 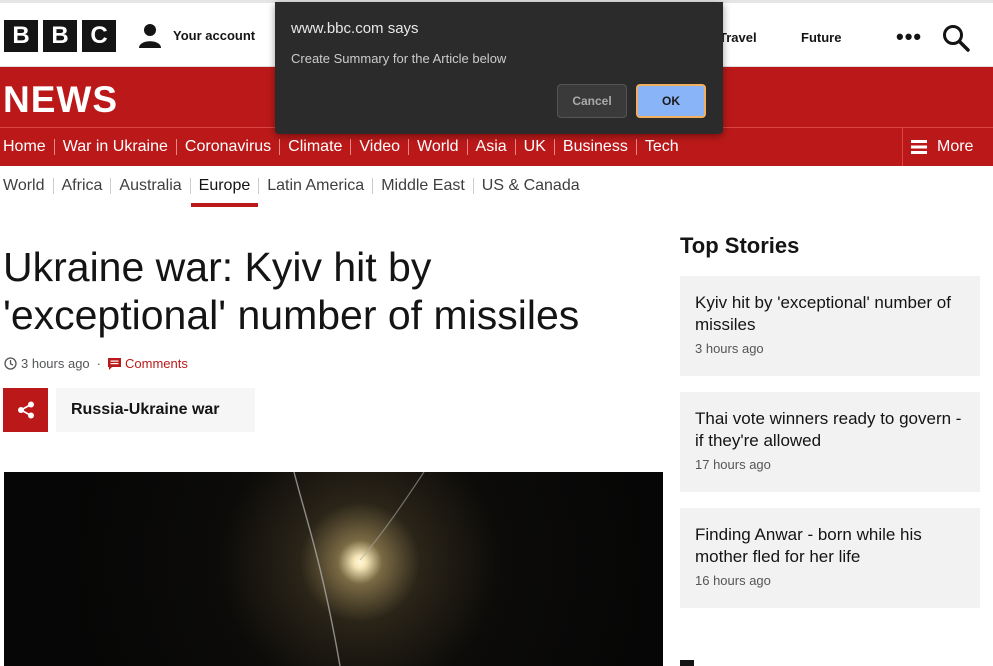 I want to click on story-time: 17 hours ago, so click(x=733, y=464).